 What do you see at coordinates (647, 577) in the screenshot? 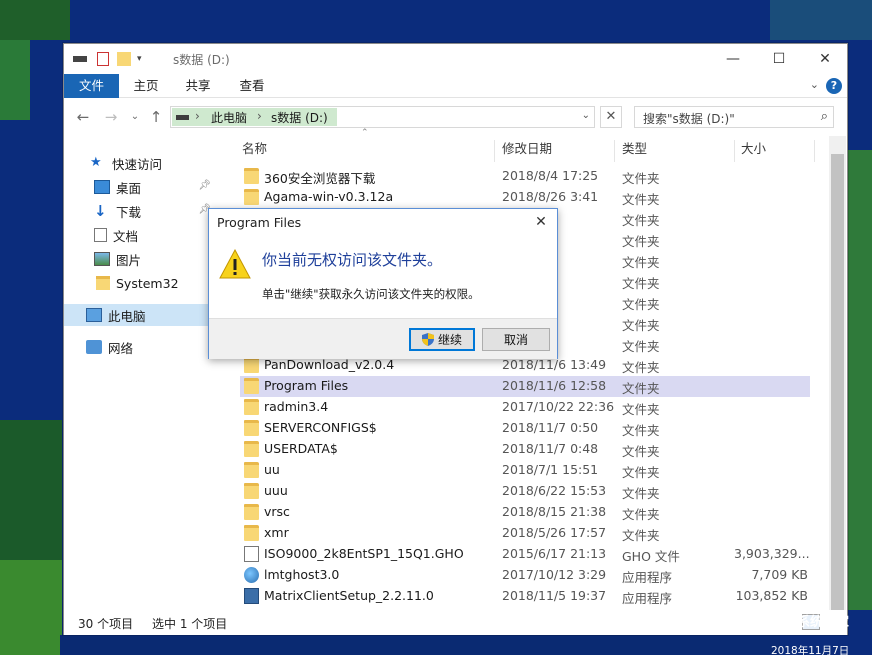
I see `file-type: 应用程序` at bounding box center [647, 577].